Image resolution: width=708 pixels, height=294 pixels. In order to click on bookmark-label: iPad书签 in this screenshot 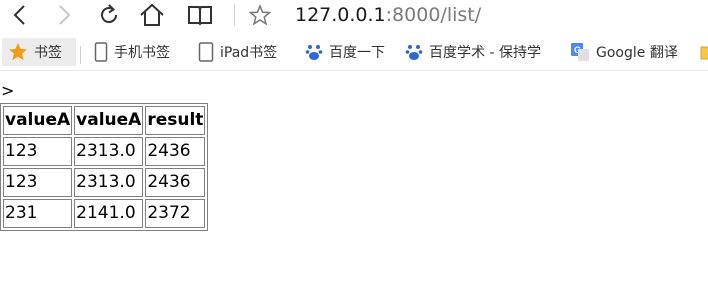, I will do `click(249, 53)`.